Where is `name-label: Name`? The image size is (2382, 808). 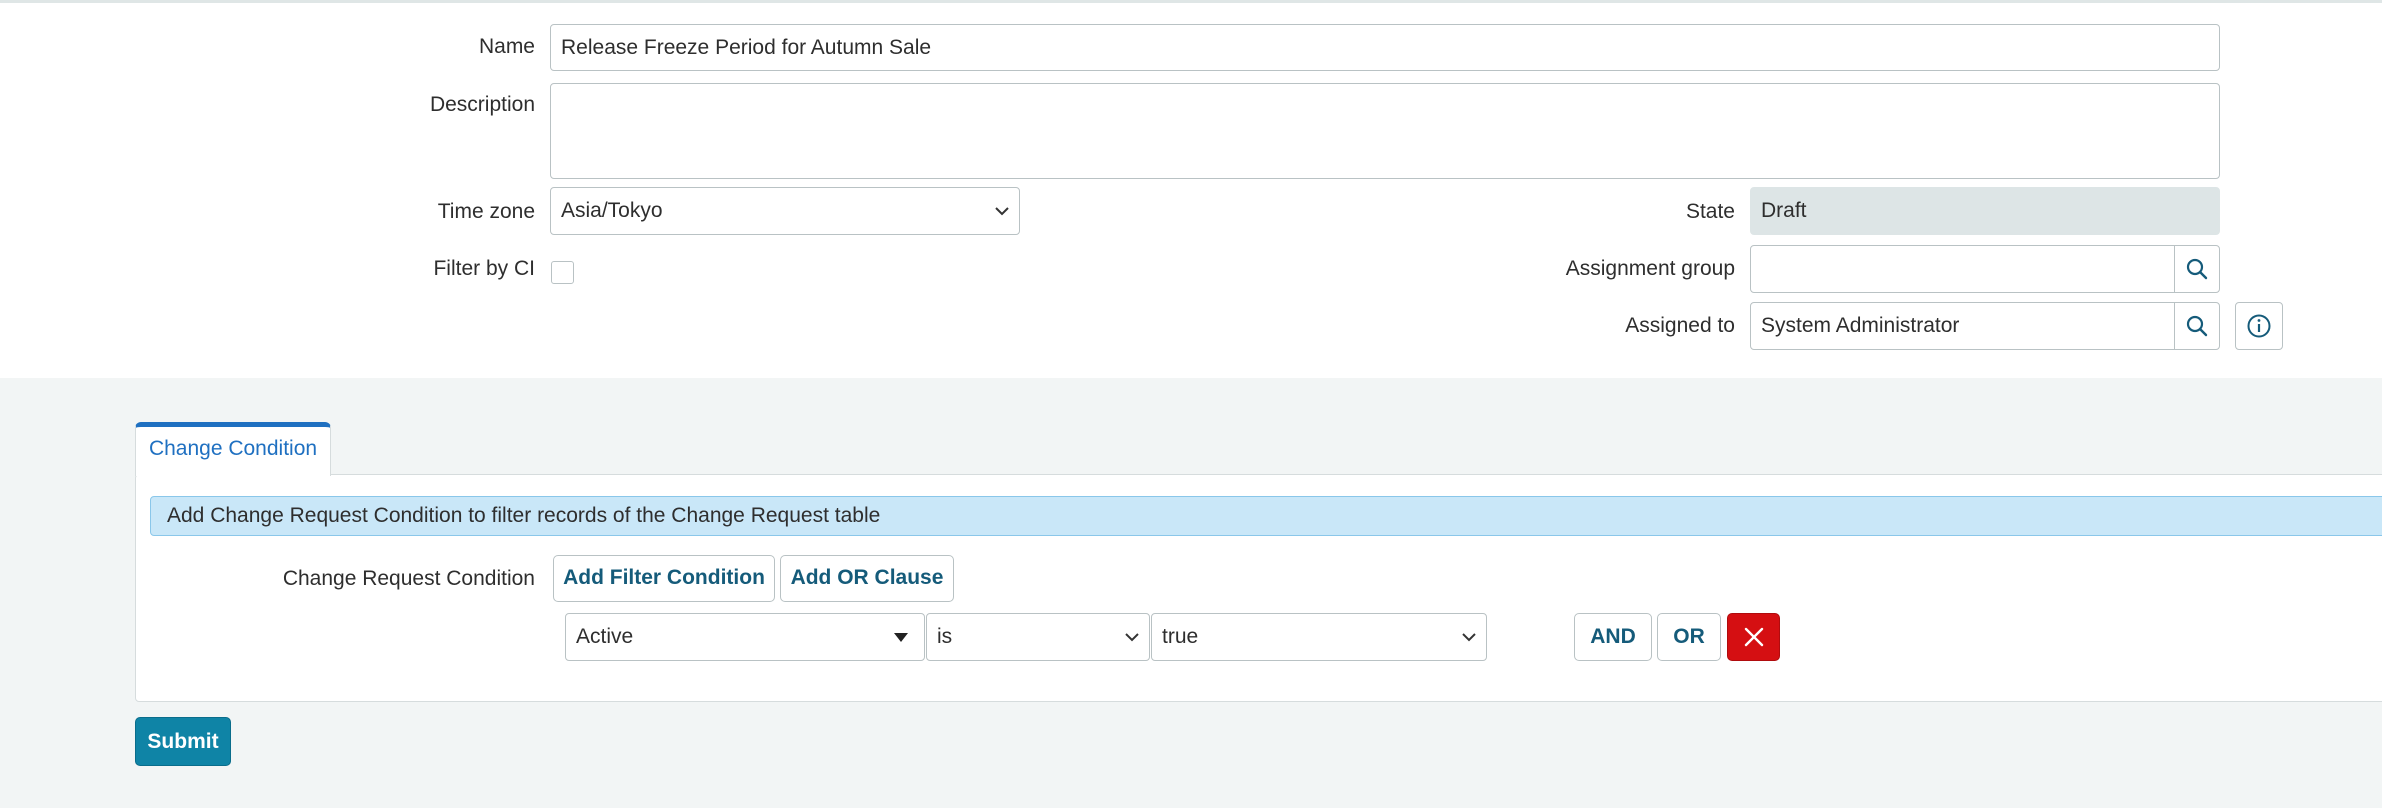 name-label: Name is located at coordinates (506, 46).